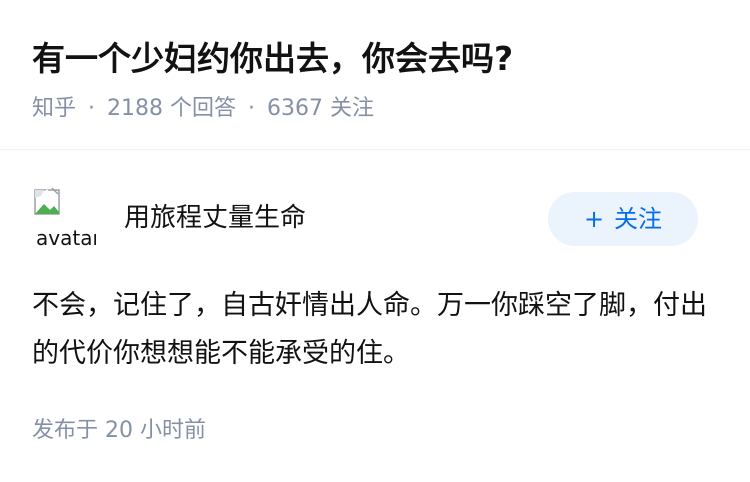 The image size is (750, 482). I want to click on follow-button: + 关注, so click(623, 219).